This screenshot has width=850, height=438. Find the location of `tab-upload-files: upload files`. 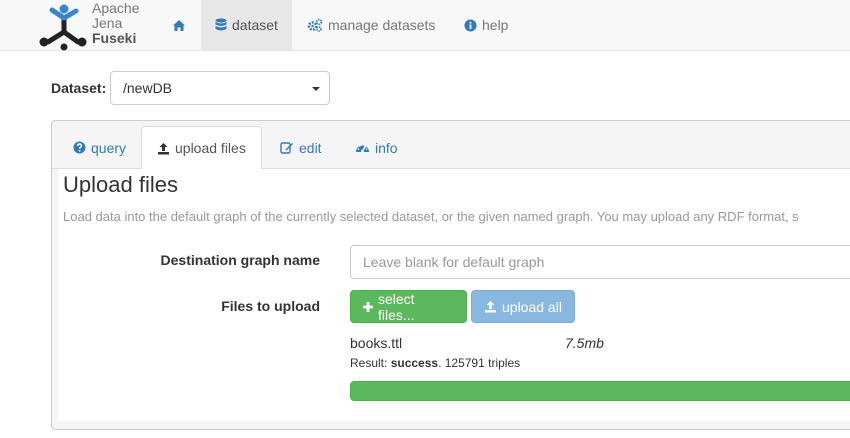

tab-upload-files: upload files is located at coordinates (201, 148).